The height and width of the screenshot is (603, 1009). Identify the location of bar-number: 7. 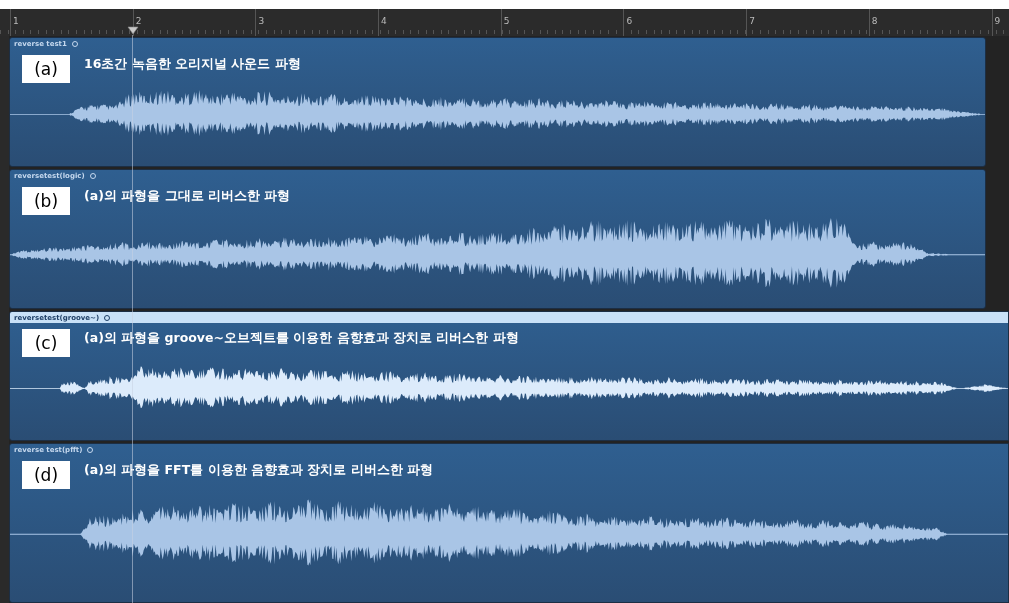
(751, 21).